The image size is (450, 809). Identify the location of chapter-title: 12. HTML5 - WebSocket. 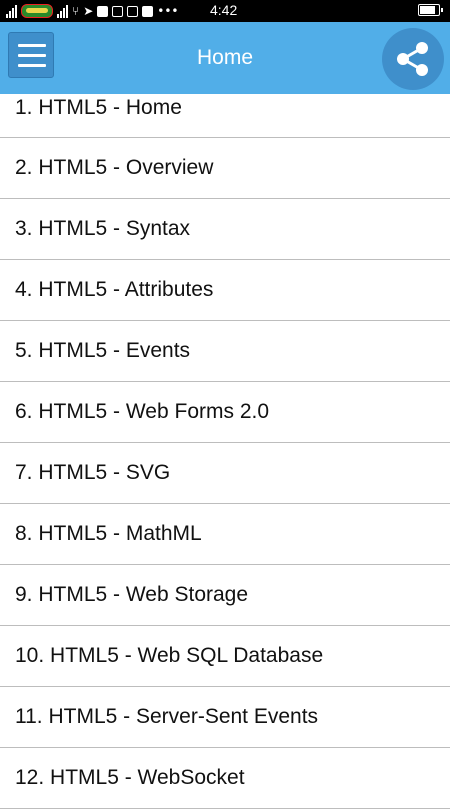
(130, 777).